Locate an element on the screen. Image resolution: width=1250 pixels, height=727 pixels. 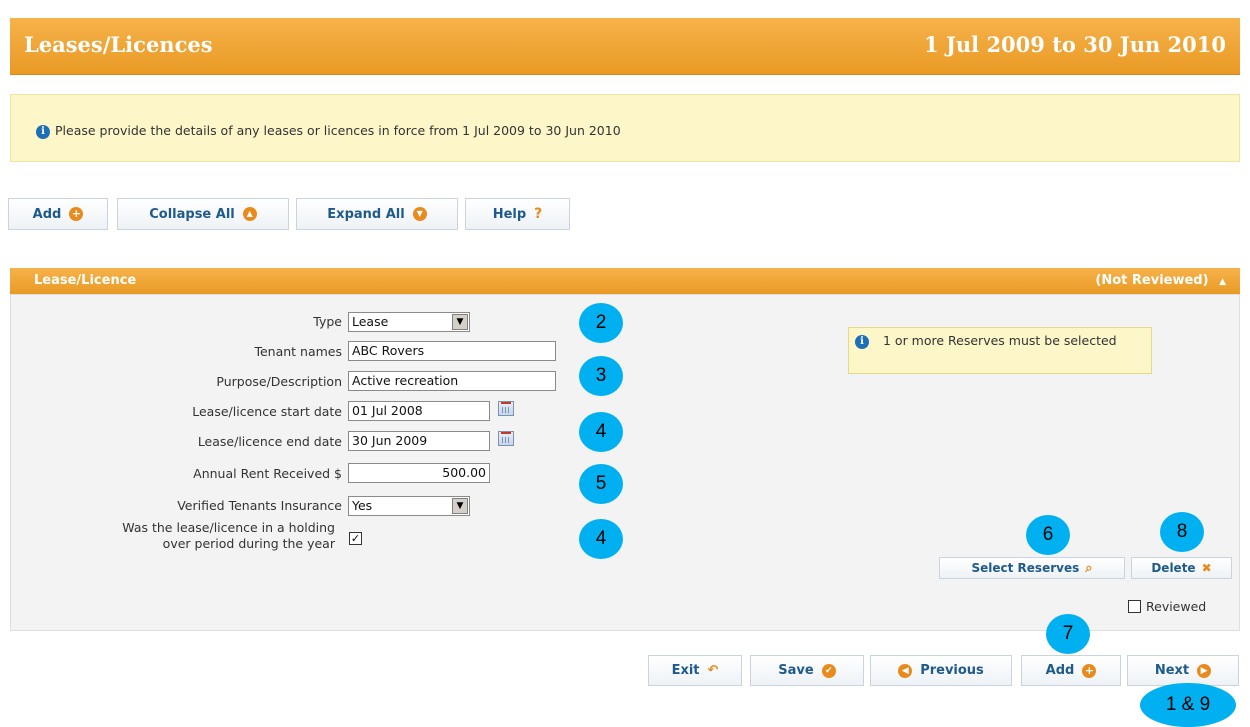
next-label: Next is located at coordinates (1172, 670).